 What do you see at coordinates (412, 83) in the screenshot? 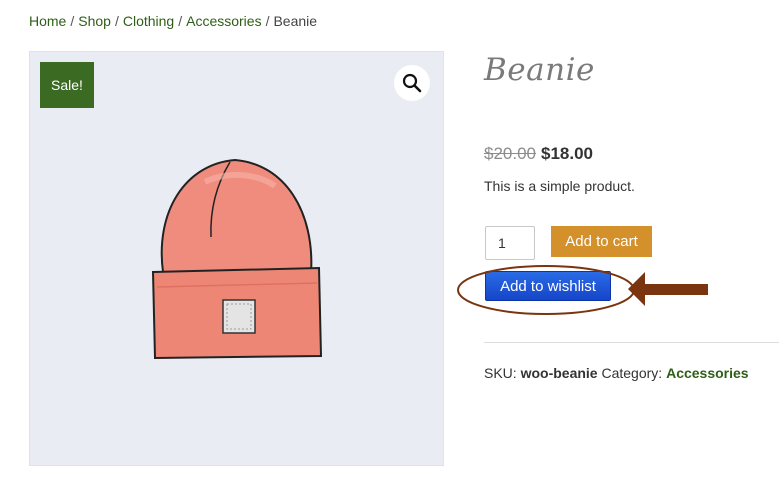
I see `magnifier-icon` at bounding box center [412, 83].